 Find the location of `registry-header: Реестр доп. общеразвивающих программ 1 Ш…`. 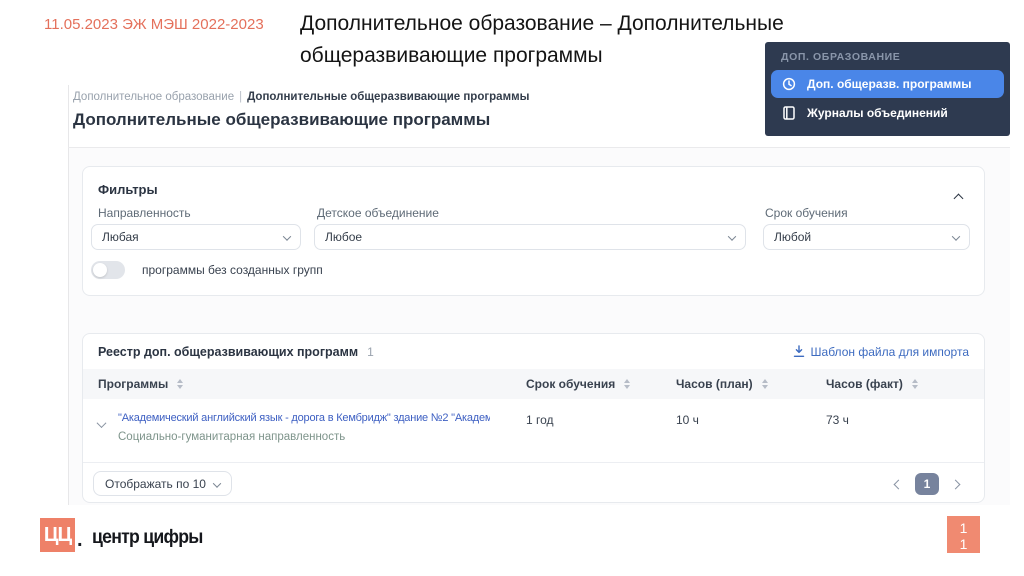

registry-header: Реестр доп. общеразвивающих программ 1 Ш… is located at coordinates (533, 351).